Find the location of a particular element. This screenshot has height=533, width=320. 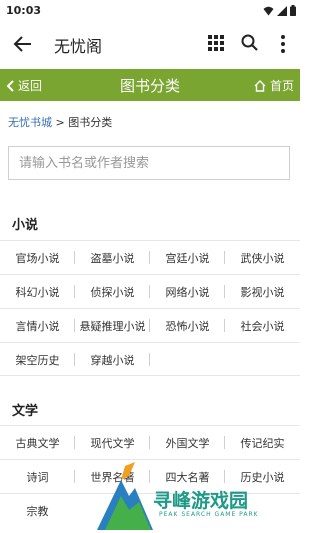

section-title-literature: 文学 is located at coordinates (25, 411).